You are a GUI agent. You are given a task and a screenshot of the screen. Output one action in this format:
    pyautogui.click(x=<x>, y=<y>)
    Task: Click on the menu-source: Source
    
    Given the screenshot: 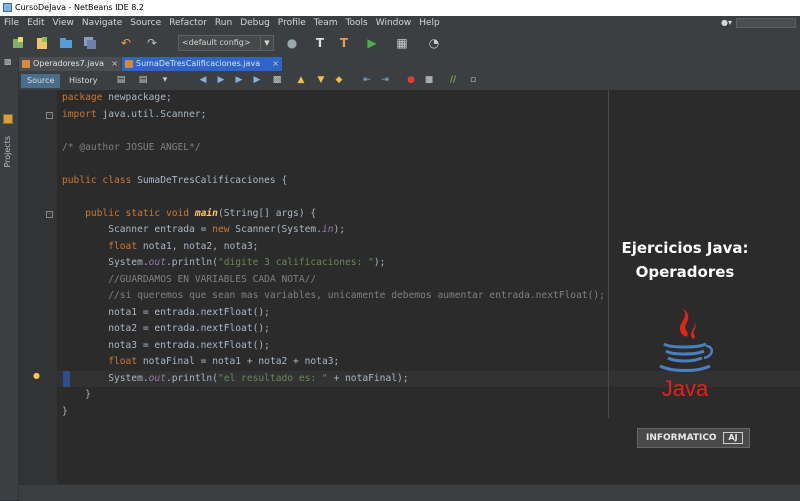 What is the action you would take?
    pyautogui.click(x=145, y=23)
    